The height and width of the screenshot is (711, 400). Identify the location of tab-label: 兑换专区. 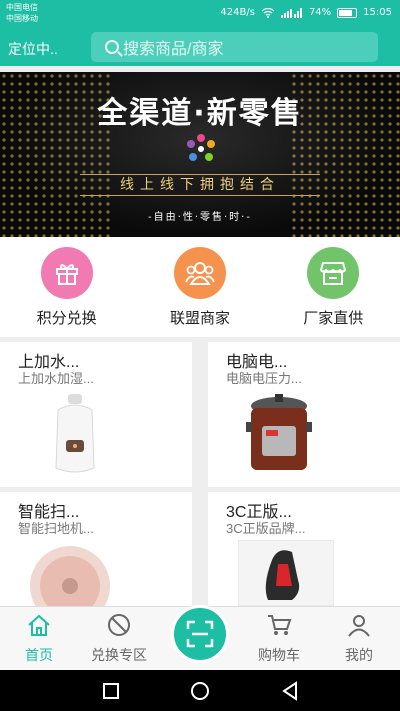
(119, 655).